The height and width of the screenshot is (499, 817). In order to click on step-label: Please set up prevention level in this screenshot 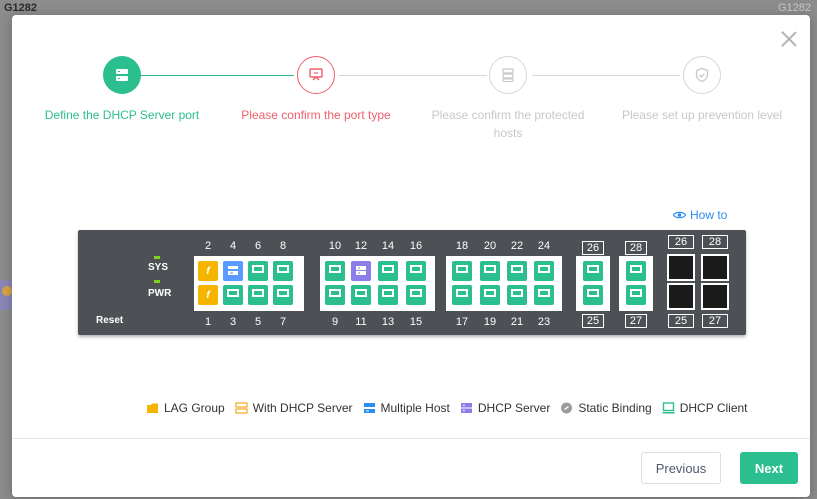, I will do `click(702, 115)`.